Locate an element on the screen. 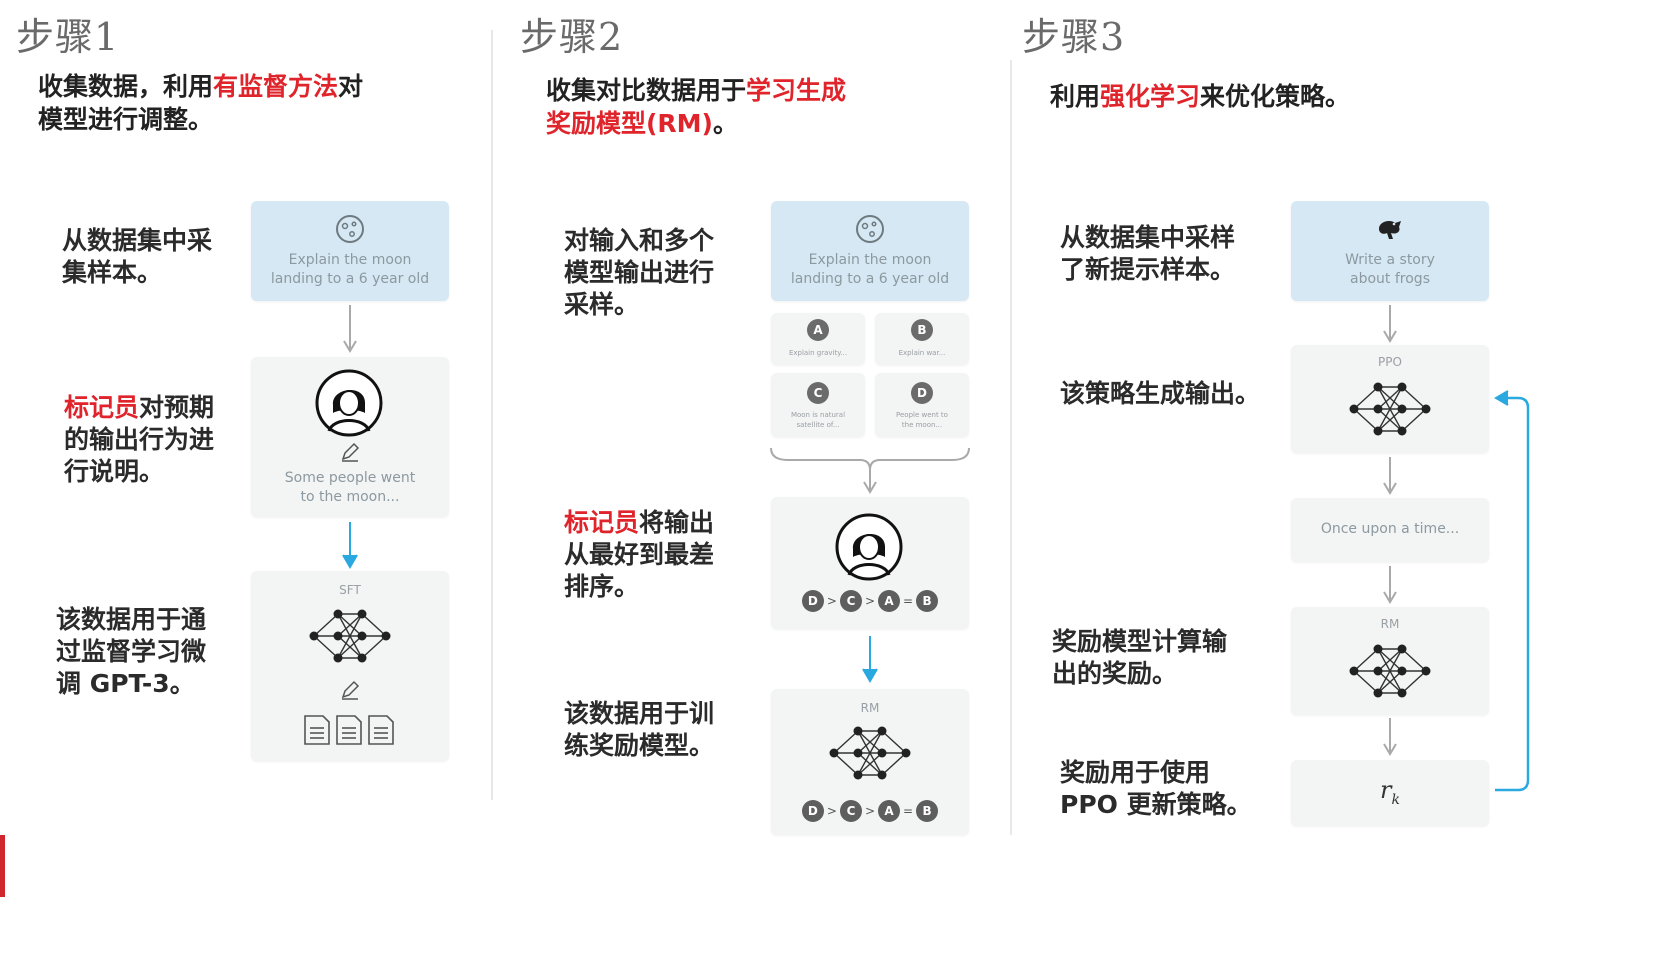 The height and width of the screenshot is (962, 1658). prompt-card: Explain the moon landing to a 6 year old is located at coordinates (350, 251).